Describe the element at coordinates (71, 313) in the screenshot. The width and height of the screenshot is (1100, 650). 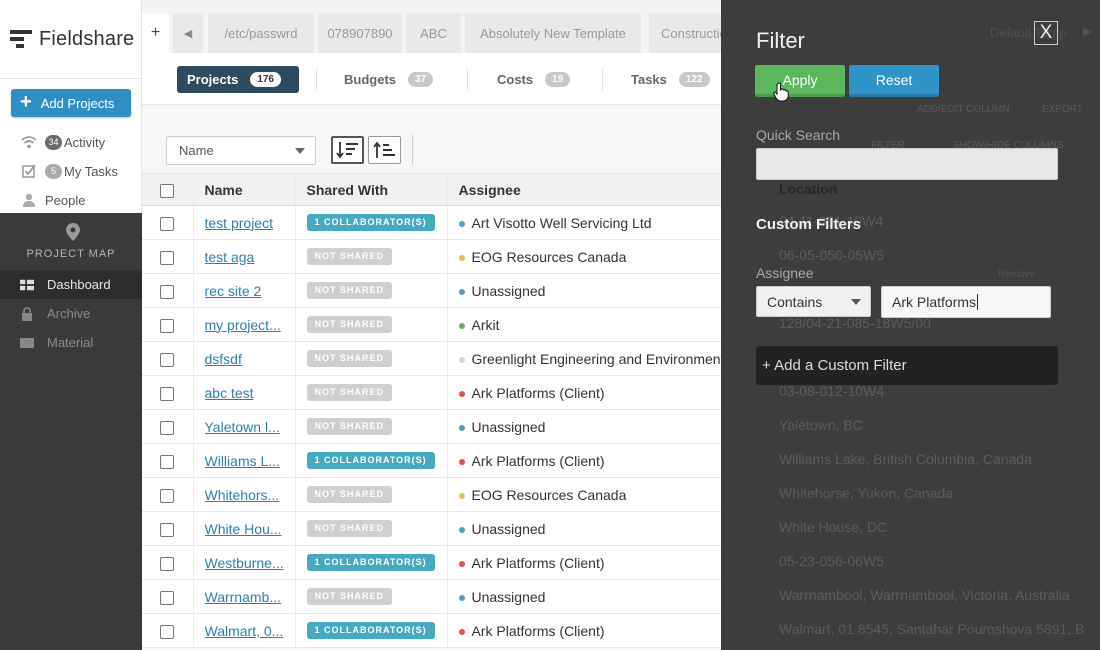
I see `sidebar-item-archive: Archive` at that location.